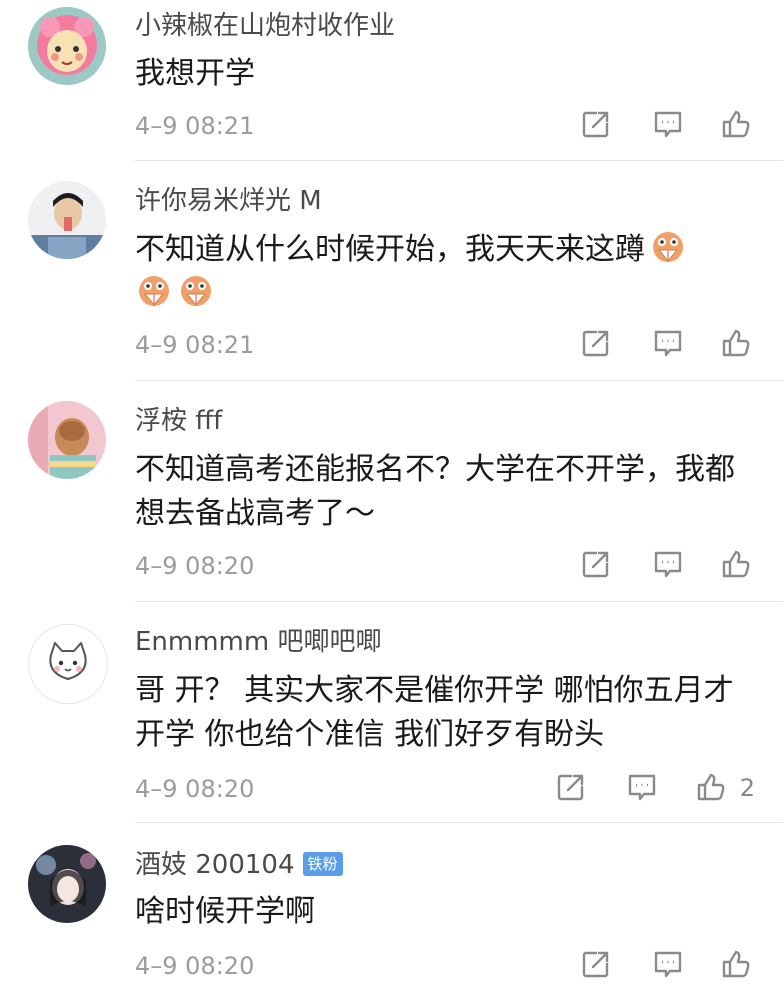 This screenshot has width=783, height=1000. Describe the element at coordinates (445, 272) in the screenshot. I see `comment-text: 不知道从什么时候开始，我天天来这蹲` at that location.